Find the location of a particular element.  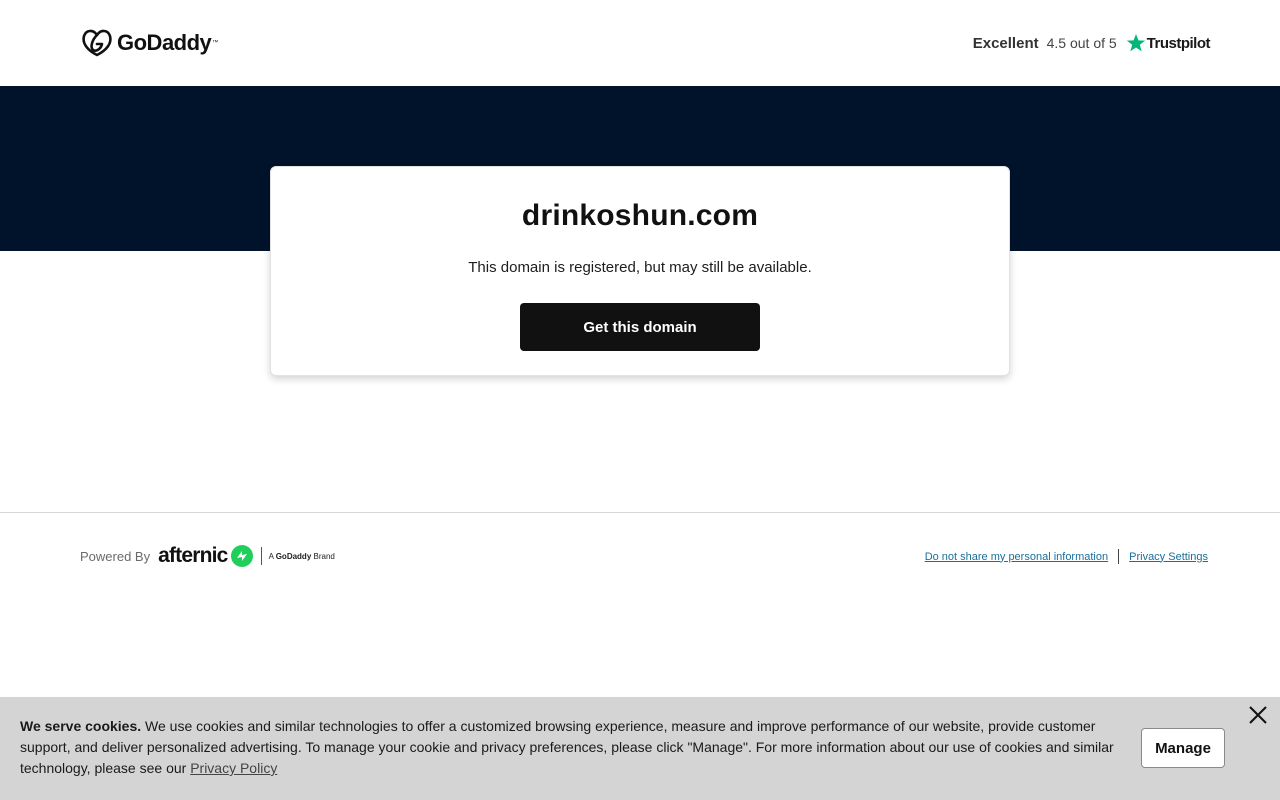

rating-word: Excellent is located at coordinates (1005, 43).